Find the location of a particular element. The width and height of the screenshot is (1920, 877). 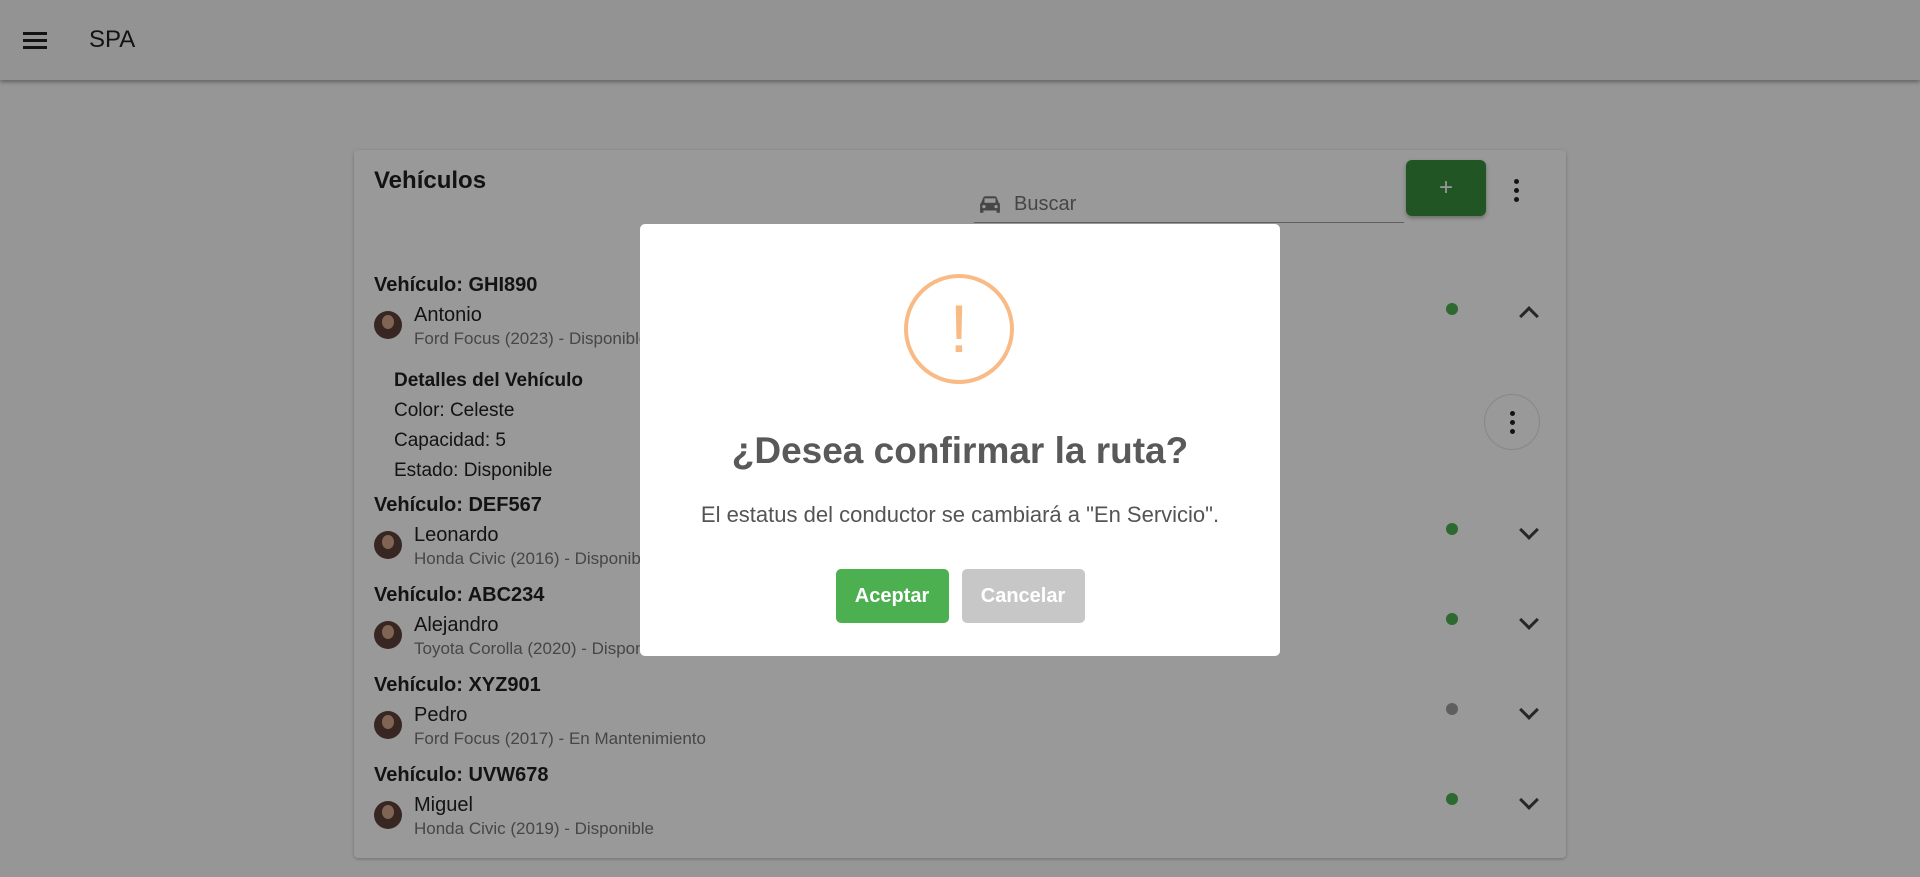

cancel-button: Cancelar is located at coordinates (1023, 596).